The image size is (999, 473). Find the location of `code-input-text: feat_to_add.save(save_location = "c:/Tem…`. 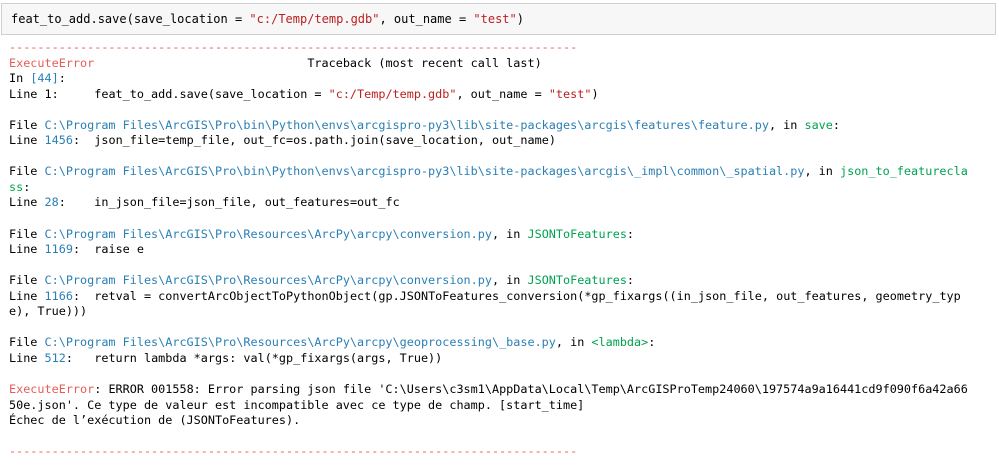

code-input-text: feat_to_add.save(save_location = "c:/Tem… is located at coordinates (267, 19).